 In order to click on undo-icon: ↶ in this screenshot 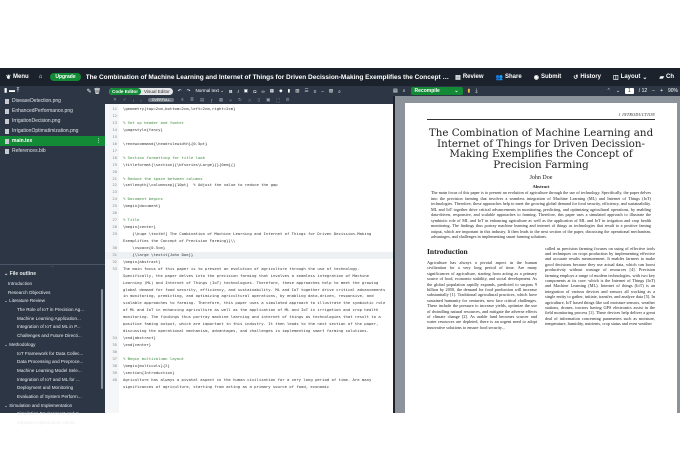, I will do `click(180, 91)`.